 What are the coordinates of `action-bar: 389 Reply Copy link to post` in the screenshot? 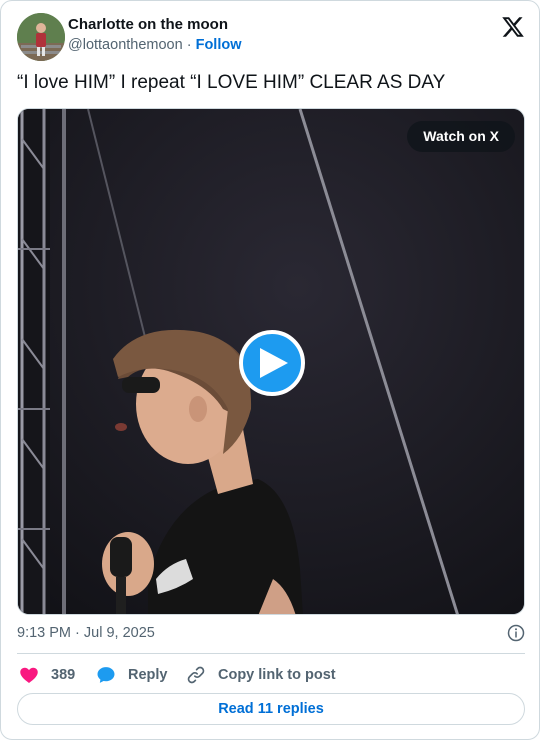 It's located at (271, 675).